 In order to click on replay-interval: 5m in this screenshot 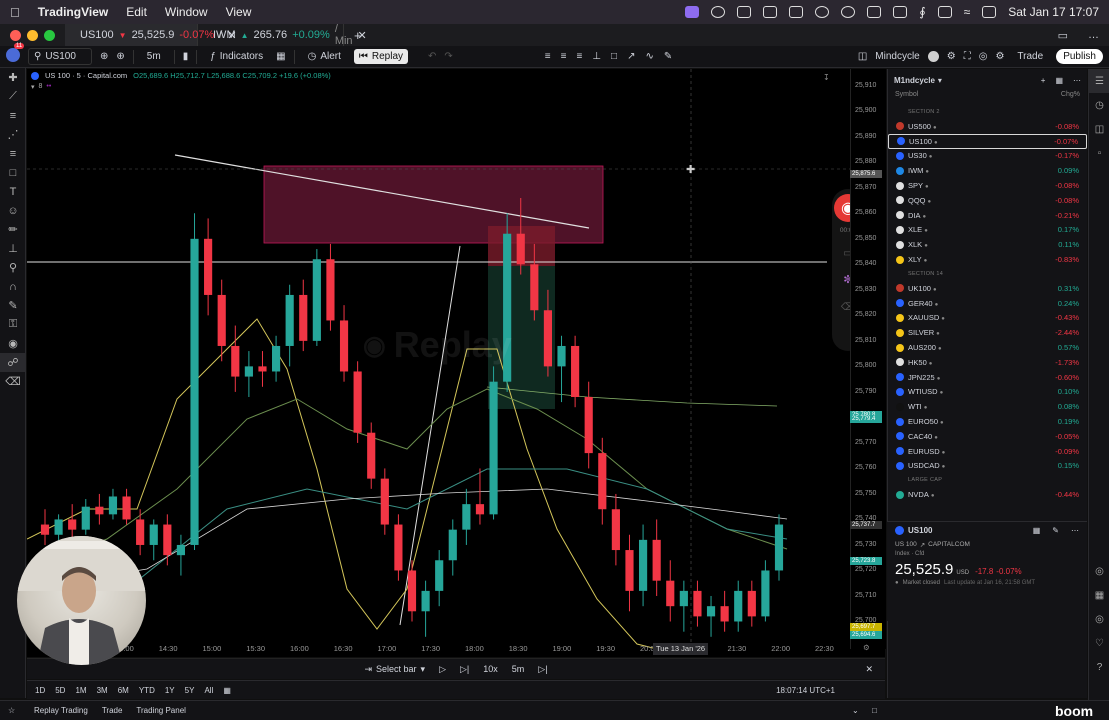, I will do `click(518, 669)`.